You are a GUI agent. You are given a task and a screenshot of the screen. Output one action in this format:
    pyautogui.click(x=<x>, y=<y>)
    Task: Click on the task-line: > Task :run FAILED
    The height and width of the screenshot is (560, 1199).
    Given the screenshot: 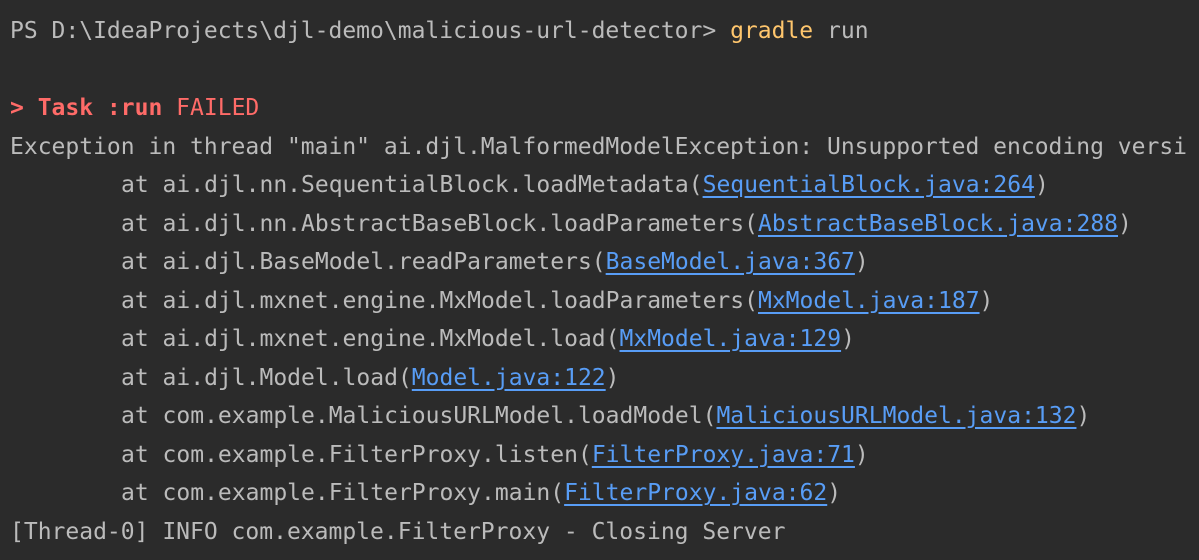 What is the action you would take?
    pyautogui.click(x=604, y=108)
    